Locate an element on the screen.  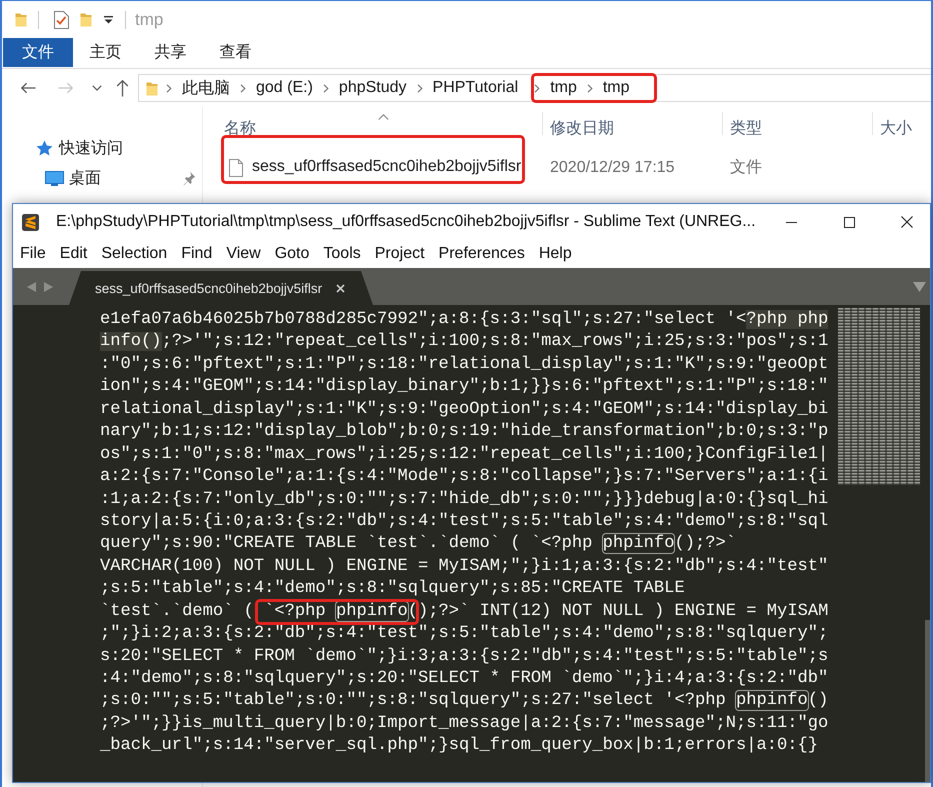
chevron-up-icon is located at coordinates (383, 117).